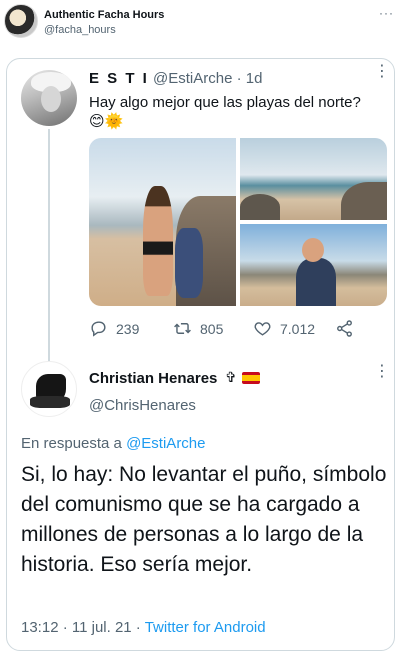 The width and height of the screenshot is (400, 655). I want to click on tweet-timestamp: 13:12 · 11 jul. 21 ·, so click(83, 627).